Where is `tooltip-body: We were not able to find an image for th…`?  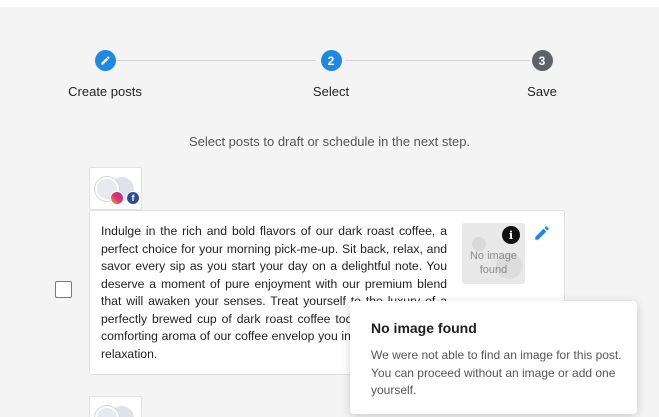
tooltip-body: We were not able to find an image for th… is located at coordinates (496, 372).